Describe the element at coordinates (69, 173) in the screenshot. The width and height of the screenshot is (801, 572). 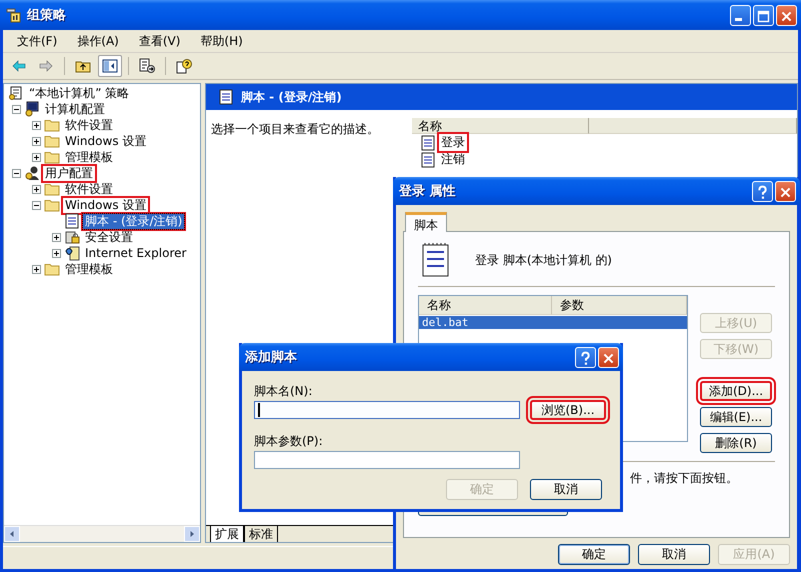
I see `tree-item: 用户配置` at that location.